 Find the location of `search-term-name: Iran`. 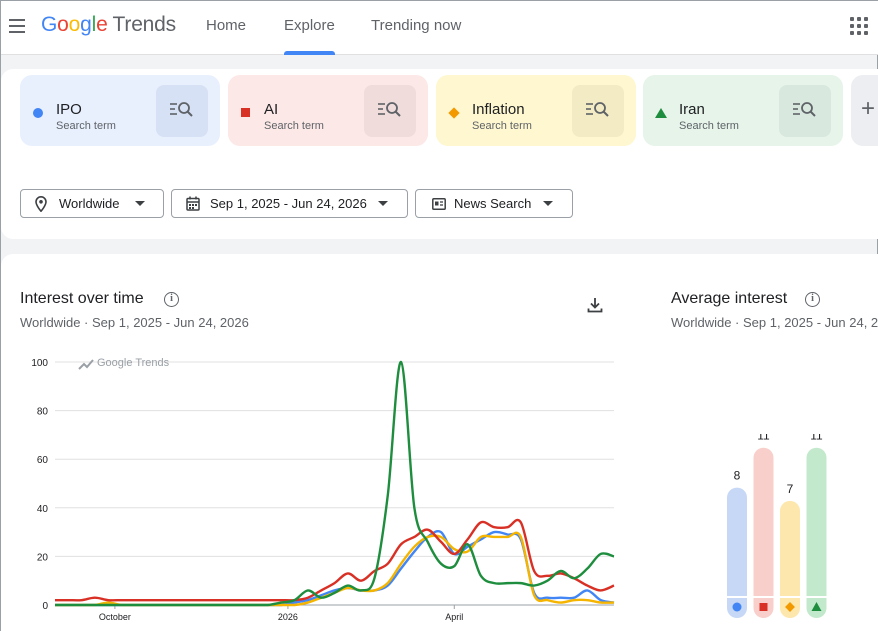

search-term-name: Iran is located at coordinates (692, 109).